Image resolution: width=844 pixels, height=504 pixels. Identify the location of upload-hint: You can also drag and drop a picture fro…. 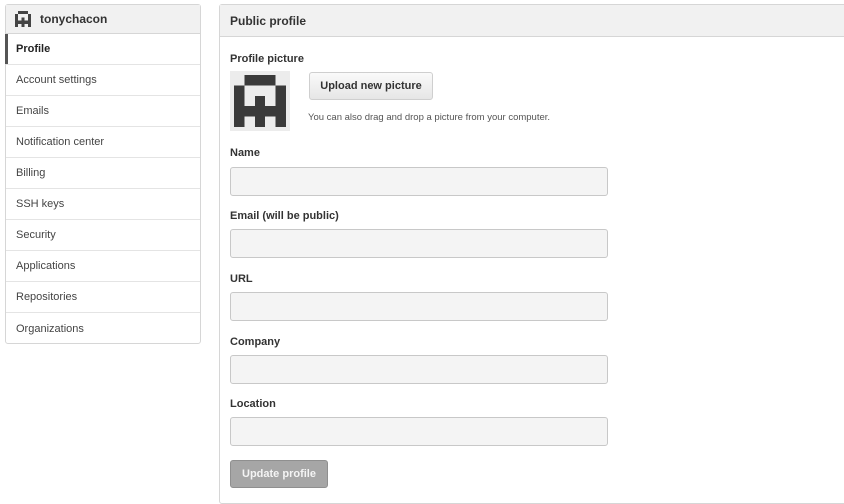
(429, 117).